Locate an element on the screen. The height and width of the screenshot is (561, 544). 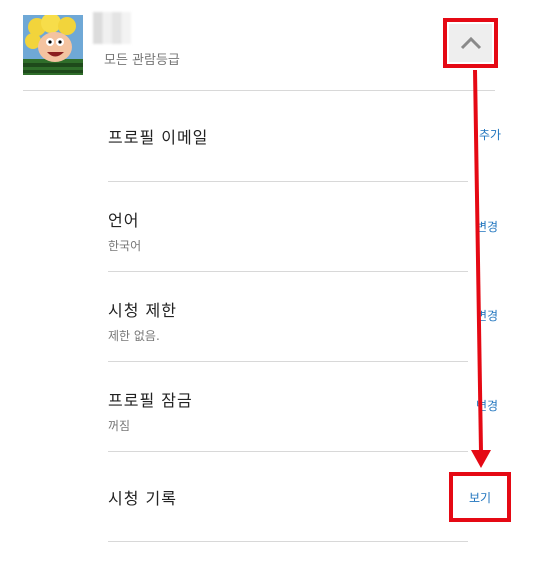
setting-value: 한국어 is located at coordinates (125, 246).